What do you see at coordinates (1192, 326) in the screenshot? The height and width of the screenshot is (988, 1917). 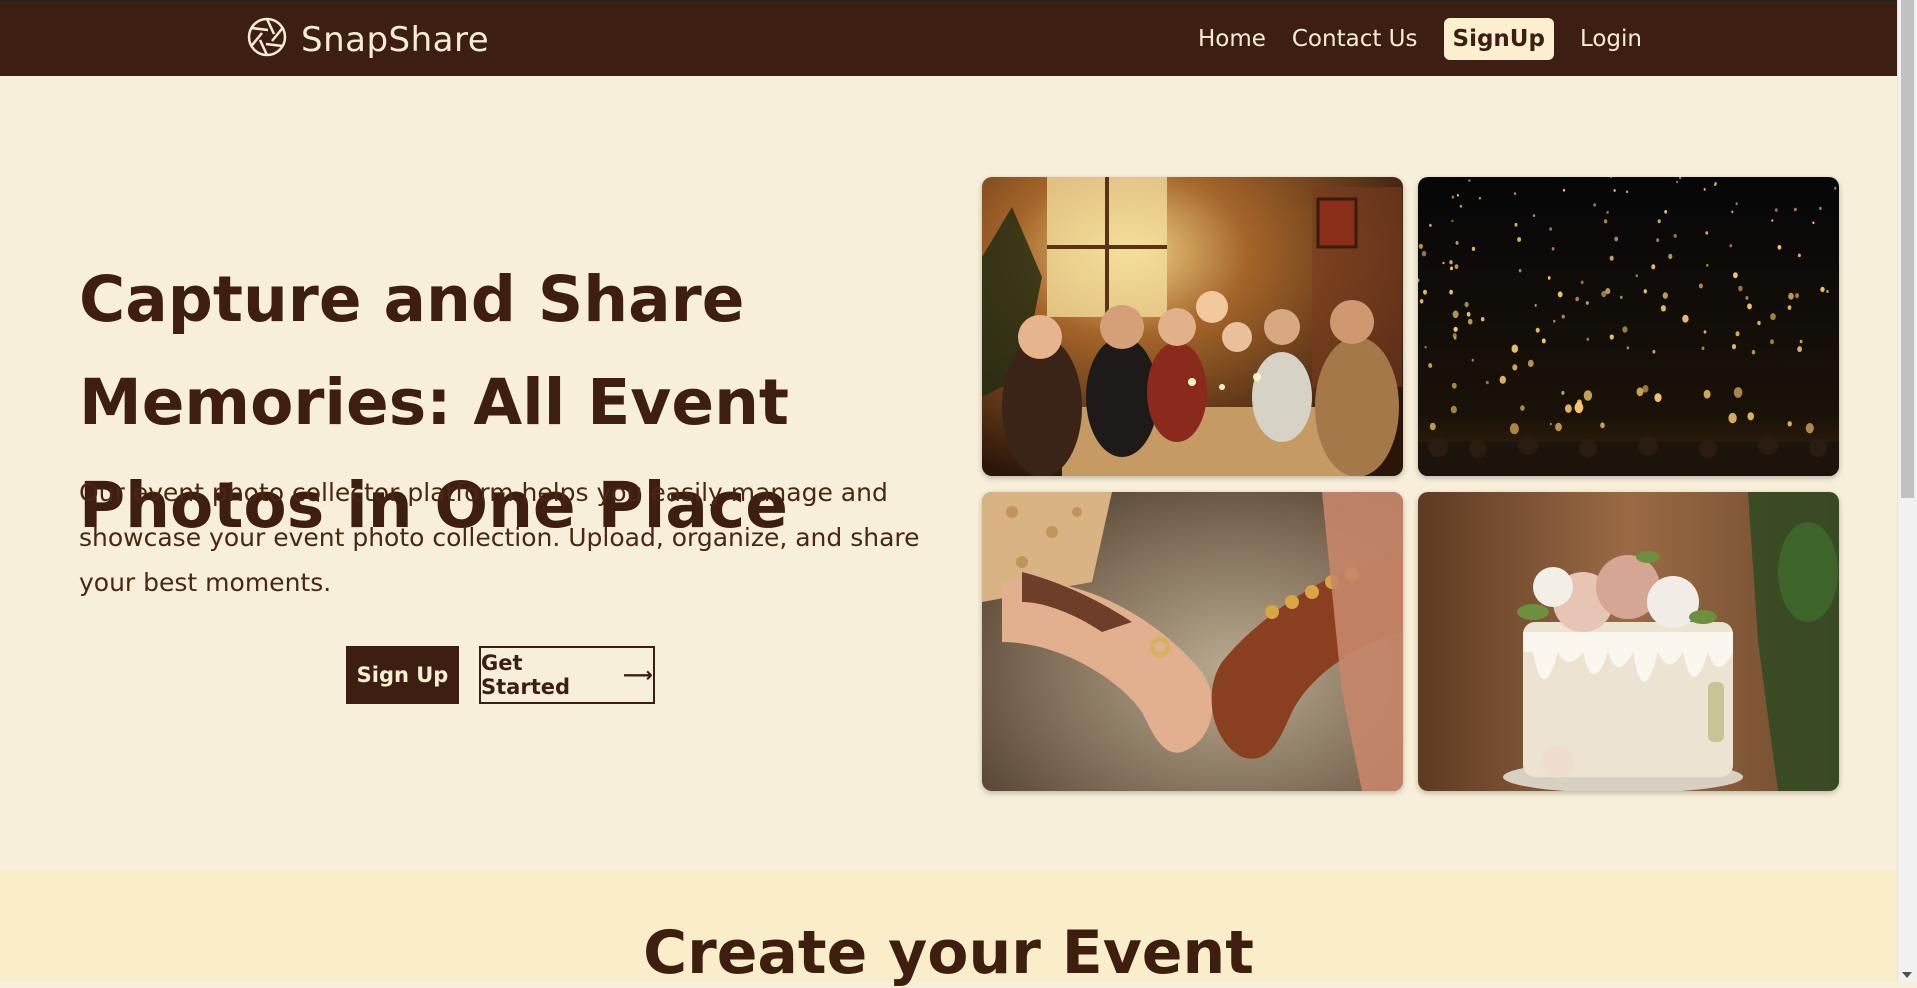 I see `family-dinner-photo` at bounding box center [1192, 326].